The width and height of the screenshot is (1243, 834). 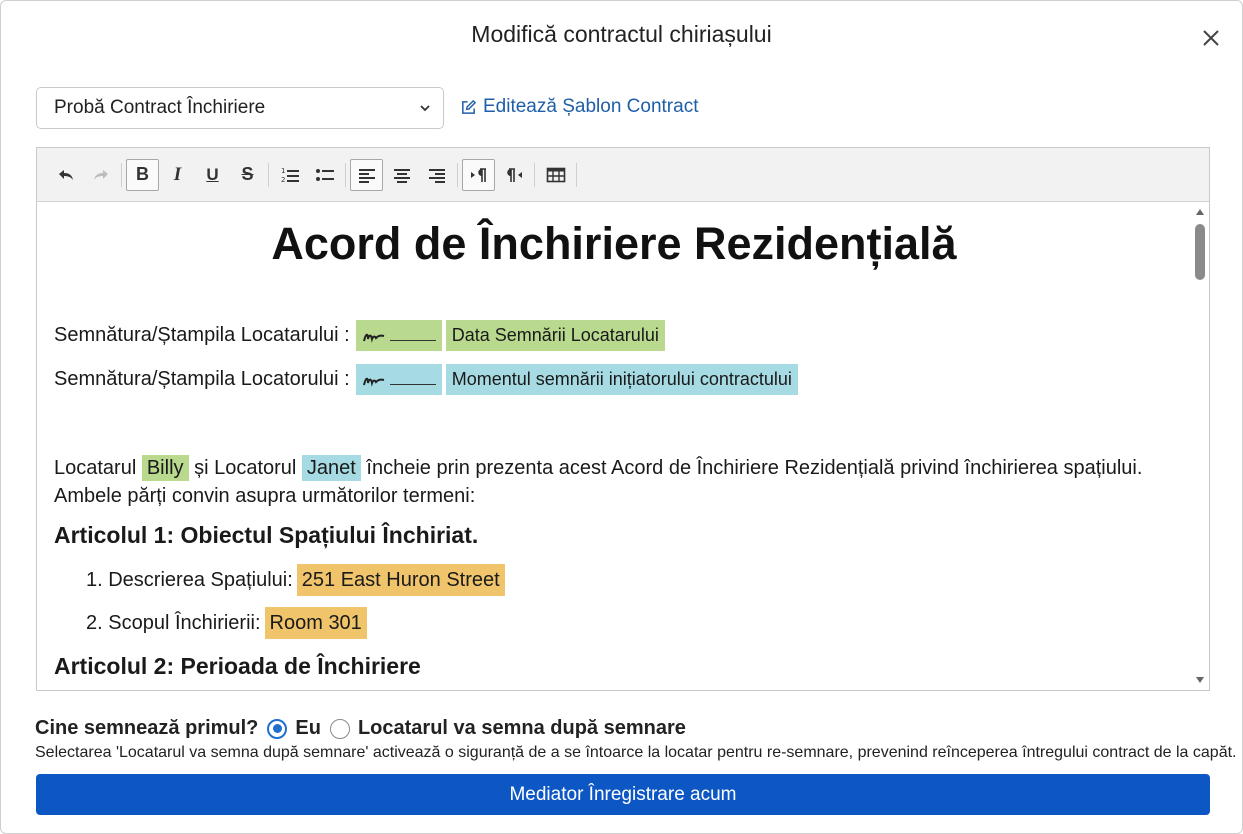 I want to click on item-2-label: 2. Scopul Închirierii:, so click(x=173, y=622).